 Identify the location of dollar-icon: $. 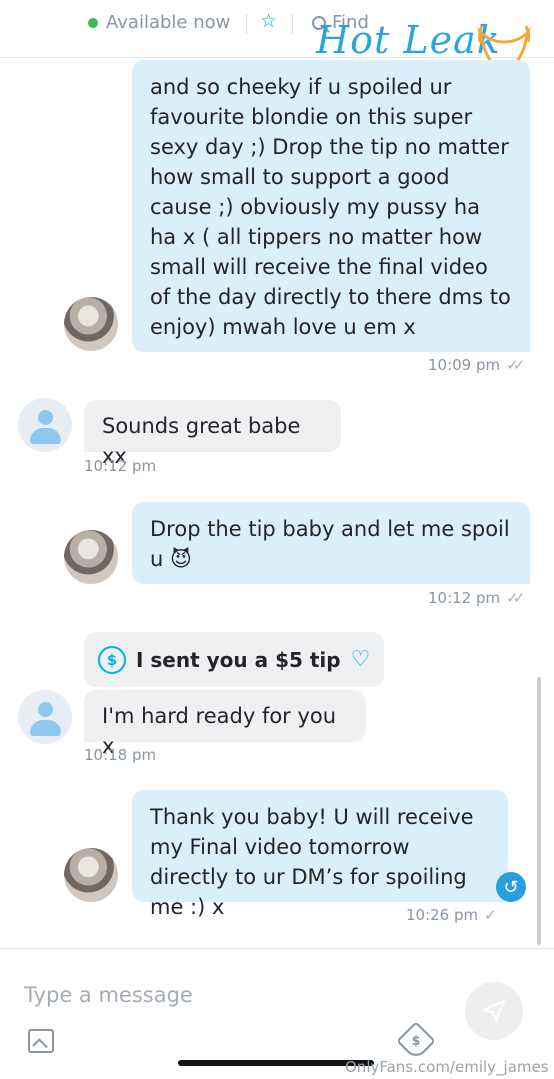
(112, 659).